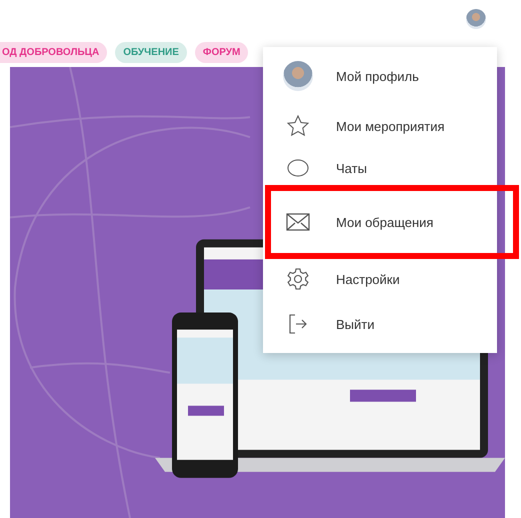  Describe the element at coordinates (298, 76) in the screenshot. I see `profile-avatar` at that location.